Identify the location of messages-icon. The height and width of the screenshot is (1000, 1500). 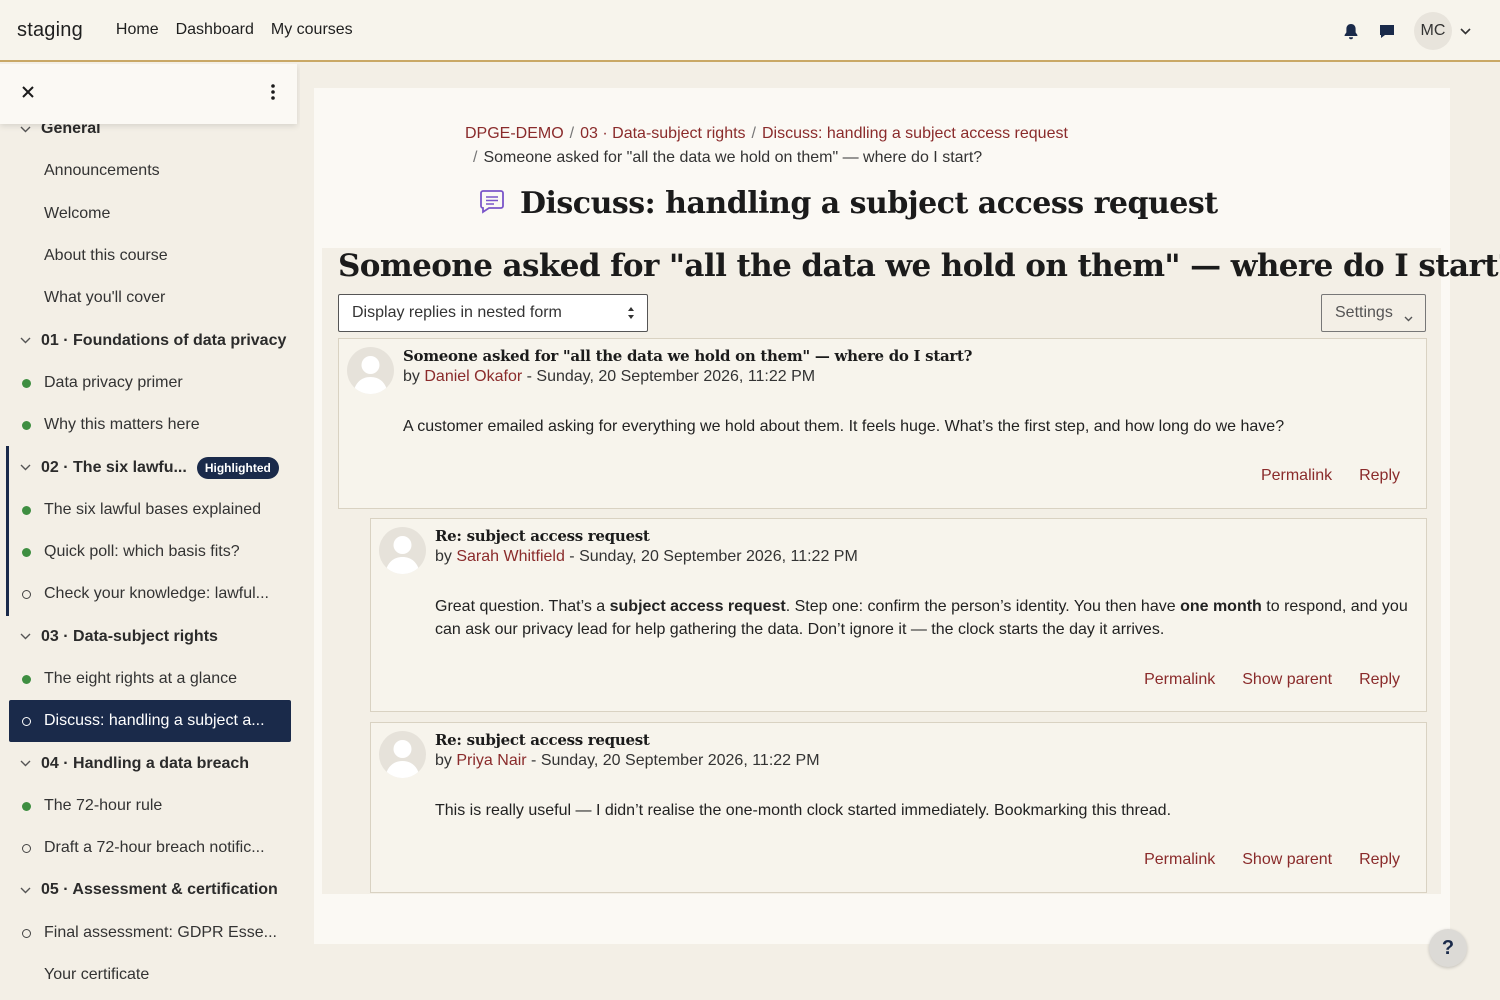
(1387, 31).